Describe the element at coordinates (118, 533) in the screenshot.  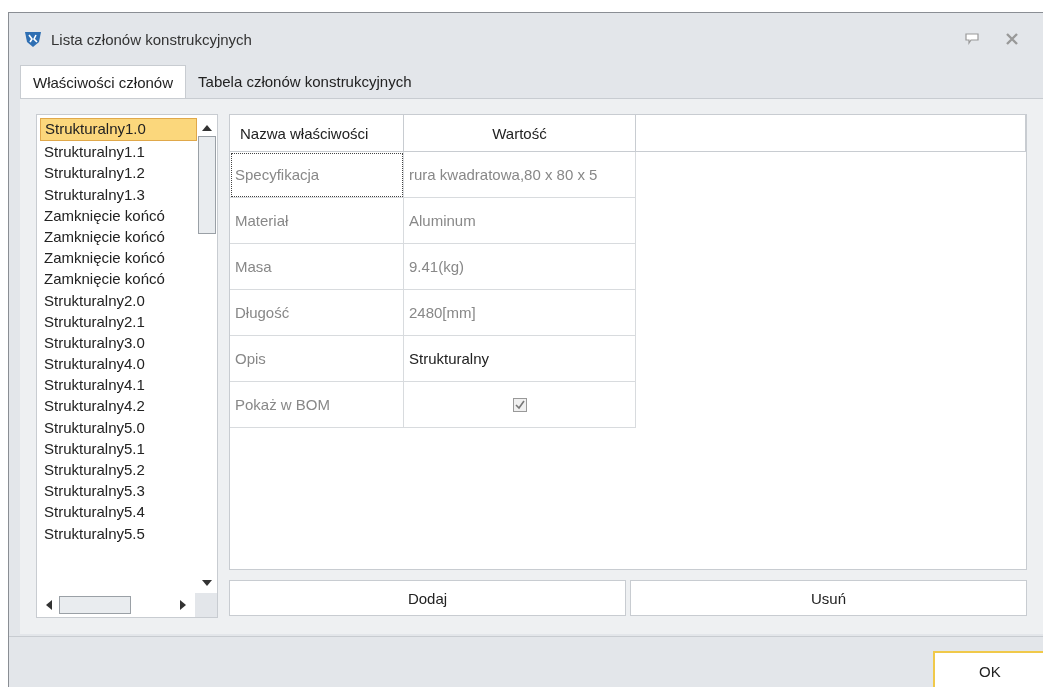
I see `list-item: Strukturalny5.5` at that location.